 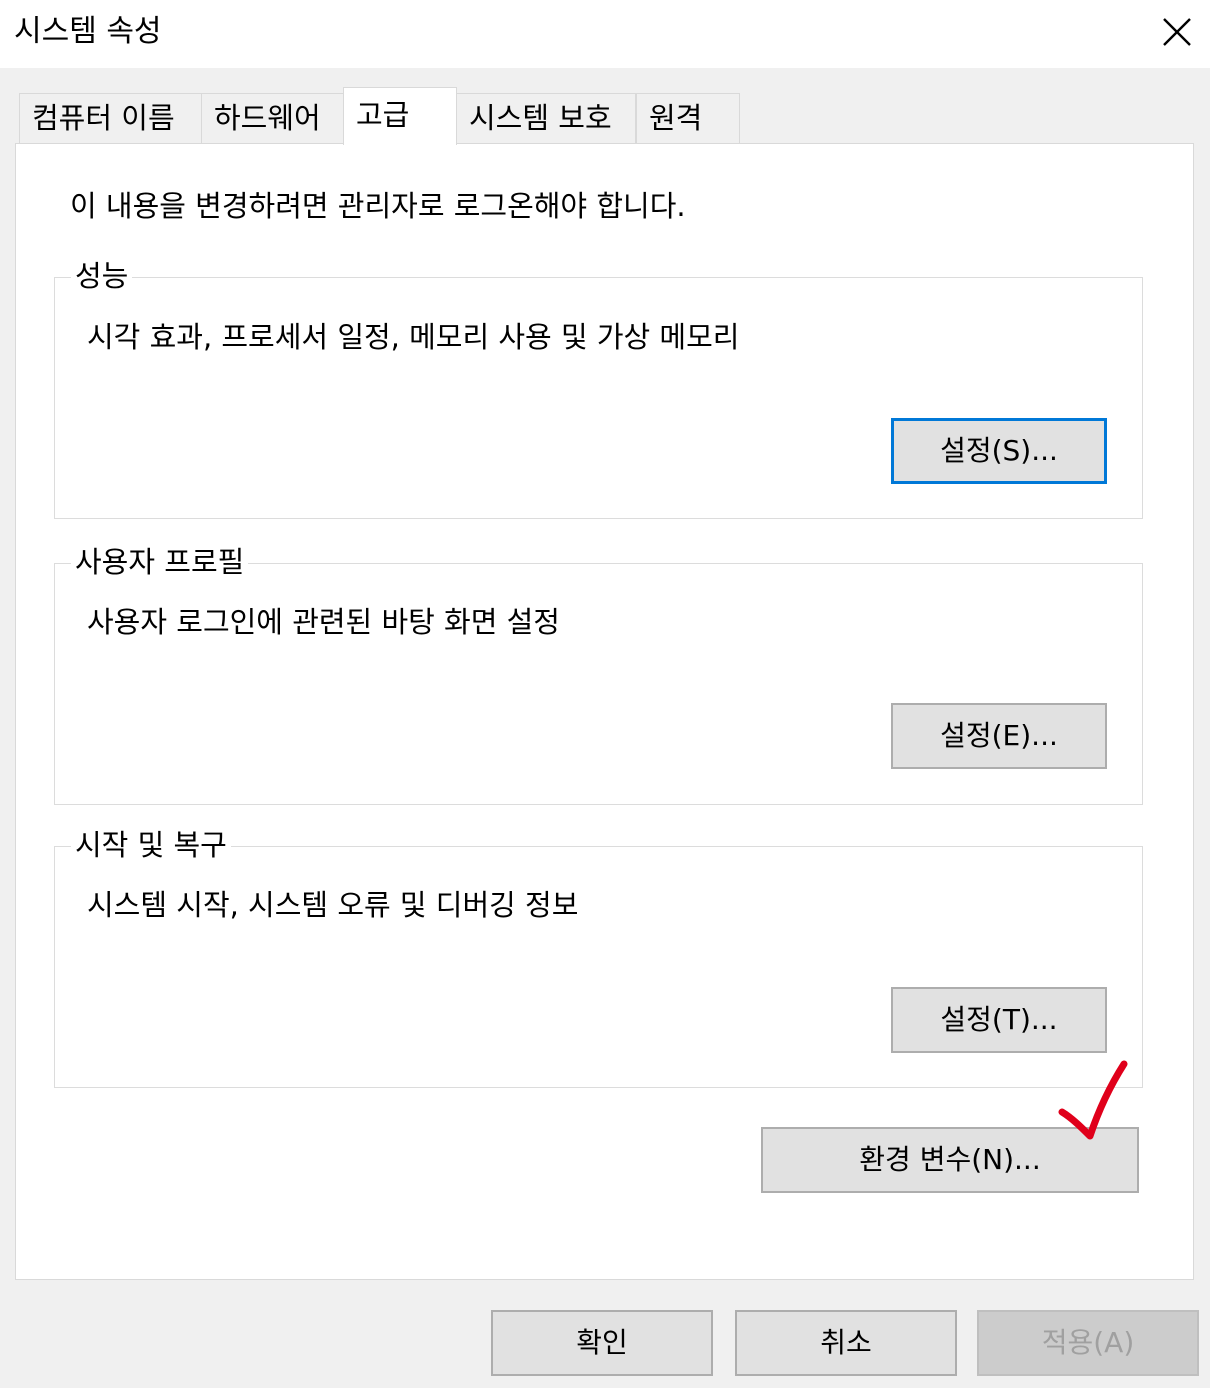 I want to click on title-bar: 시스템 속성, so click(x=605, y=34).